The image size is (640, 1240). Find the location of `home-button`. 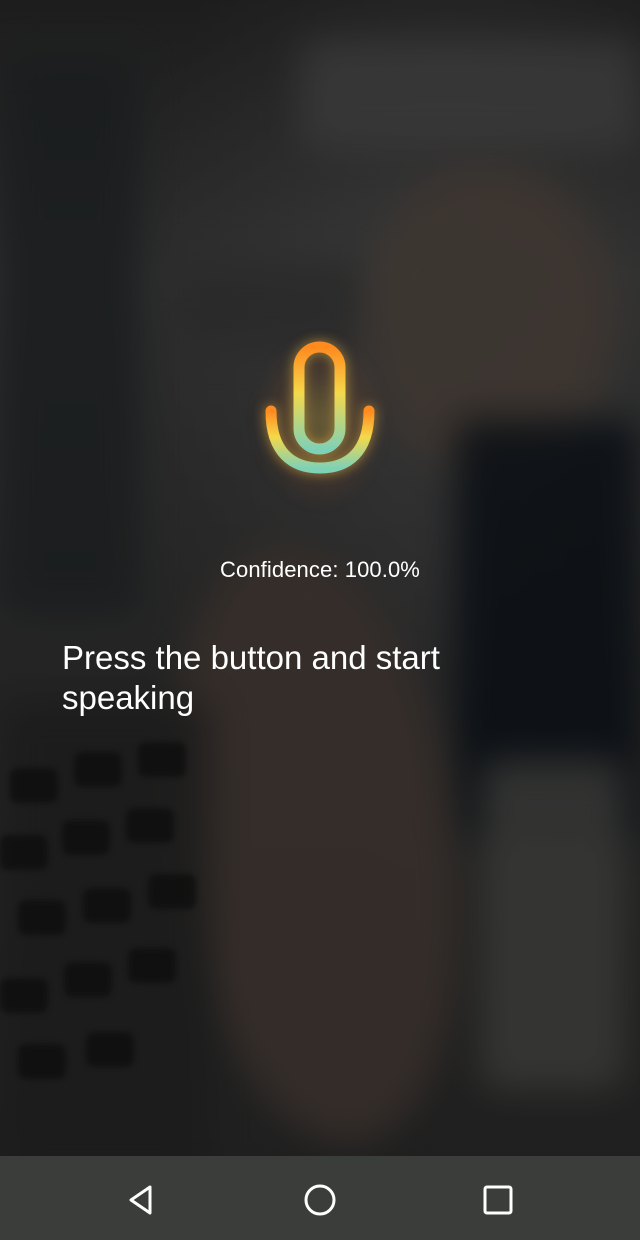

home-button is located at coordinates (320, 1200).